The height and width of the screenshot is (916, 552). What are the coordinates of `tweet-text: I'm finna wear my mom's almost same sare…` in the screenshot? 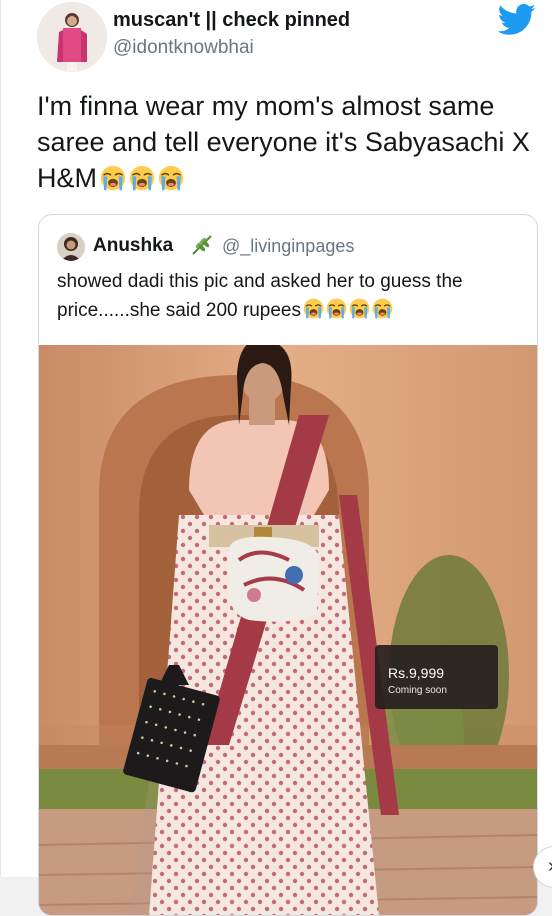 It's located at (287, 142).